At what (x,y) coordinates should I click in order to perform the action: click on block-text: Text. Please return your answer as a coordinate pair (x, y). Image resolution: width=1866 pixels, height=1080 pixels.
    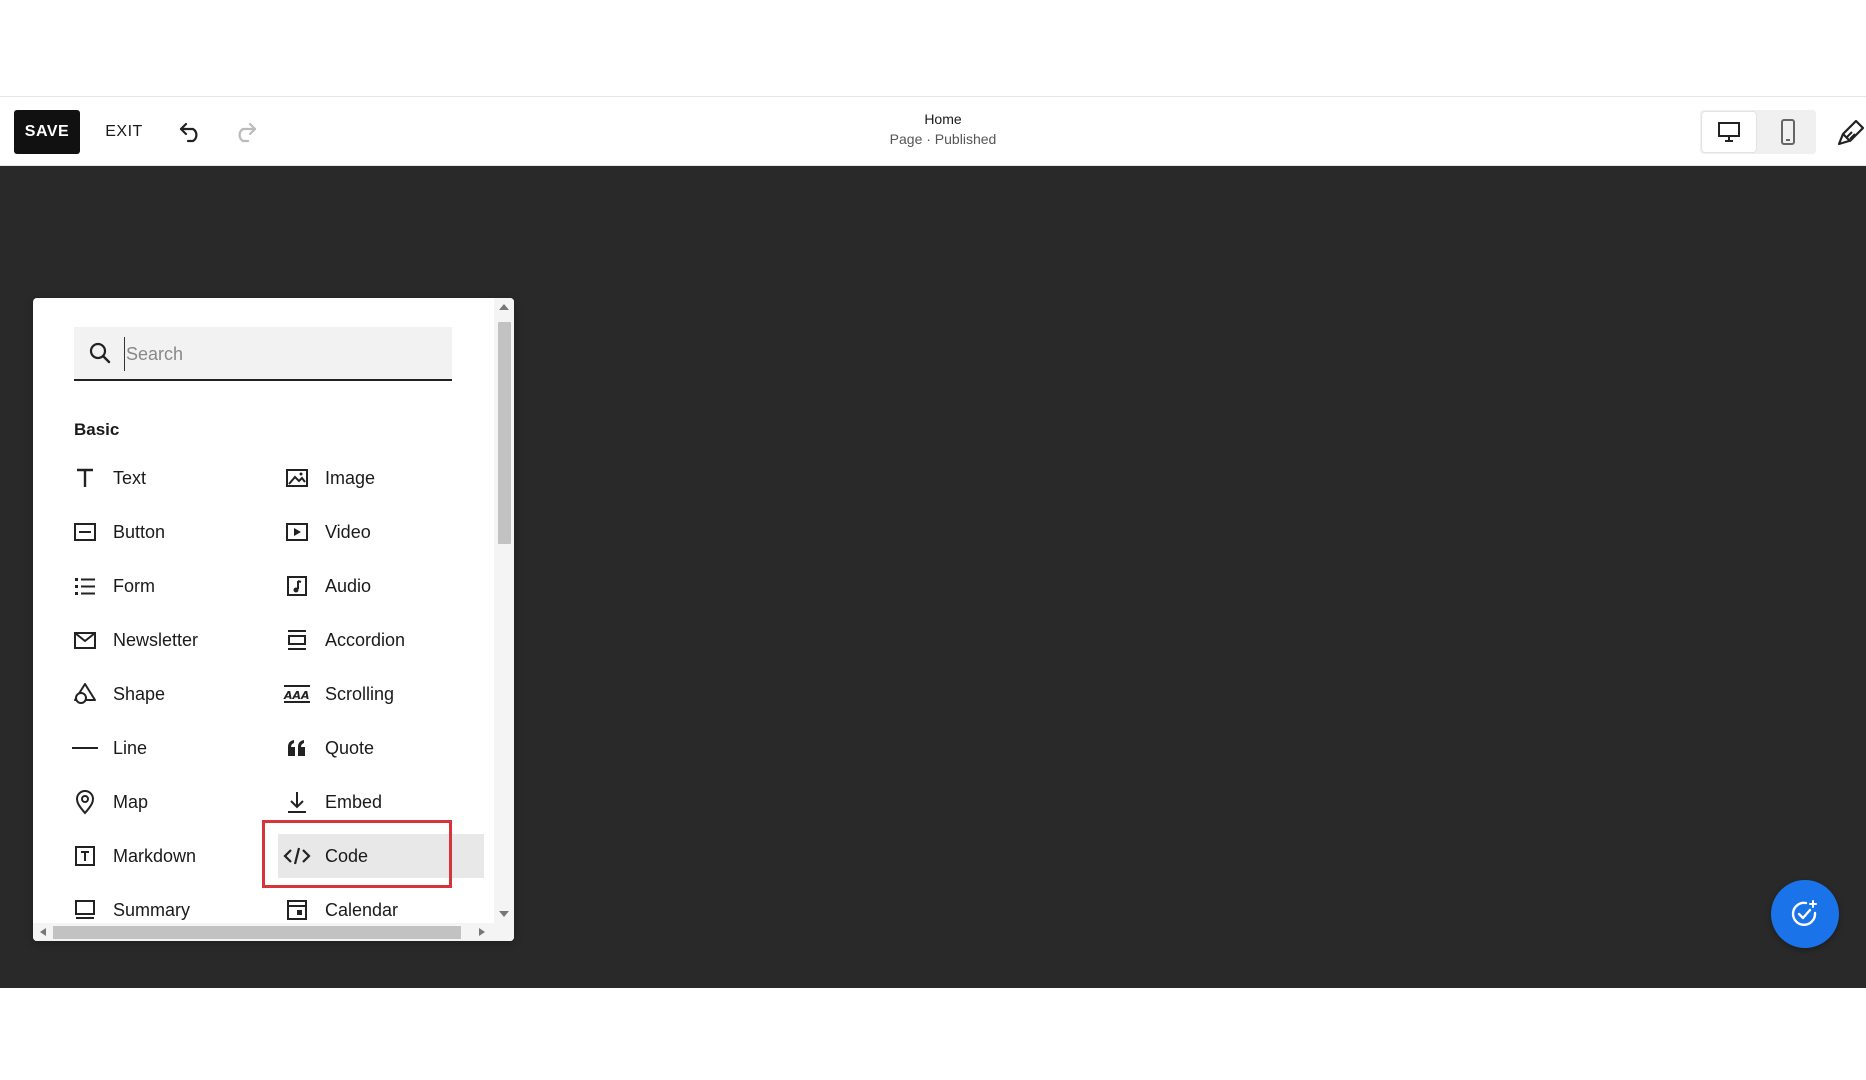
    Looking at the image, I should click on (166, 478).